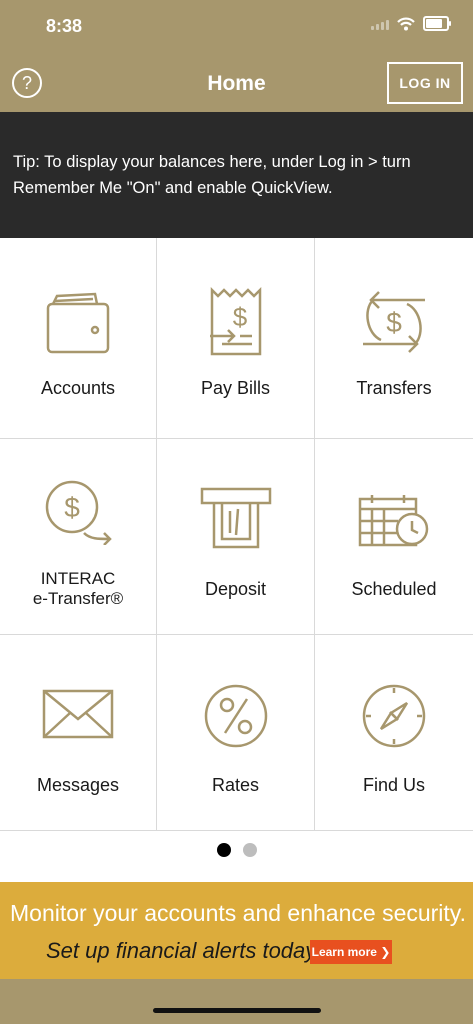  What do you see at coordinates (249, 850) in the screenshot?
I see `page-dot` at bounding box center [249, 850].